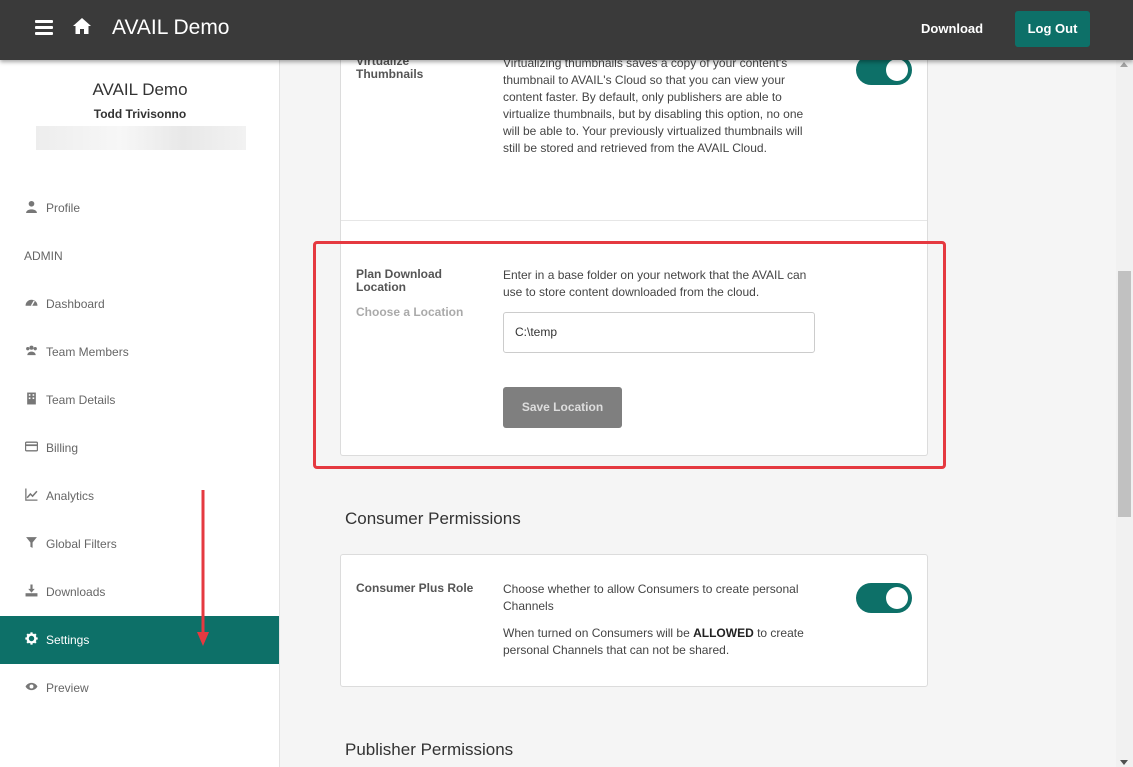  I want to click on filter-icon, so click(31, 542).